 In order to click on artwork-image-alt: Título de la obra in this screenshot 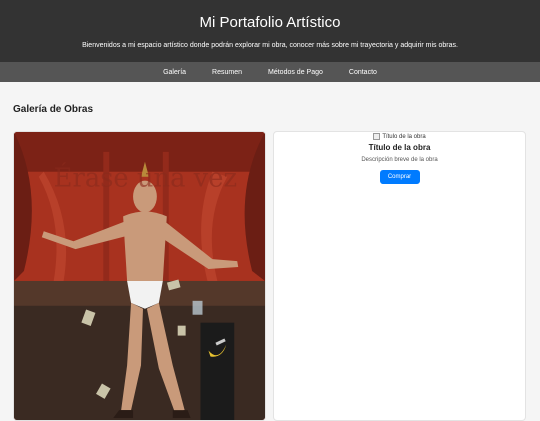, I will do `click(404, 136)`.